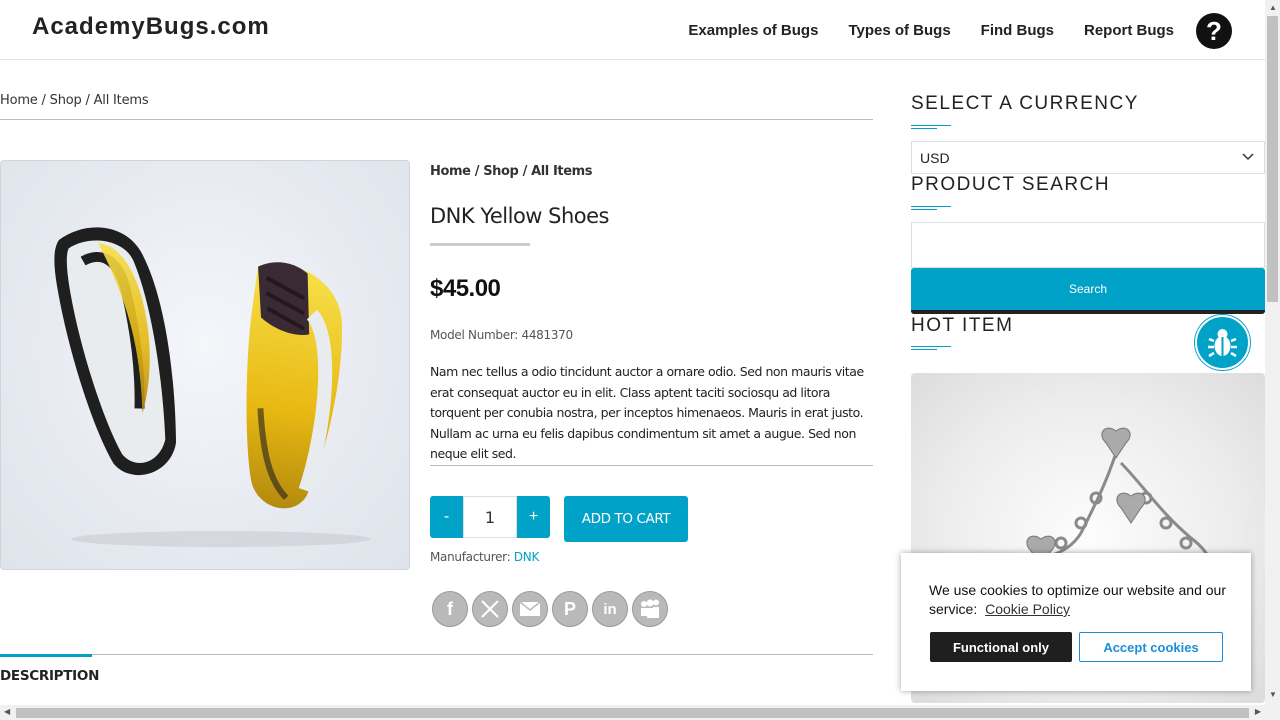 The height and width of the screenshot is (720, 1280). Describe the element at coordinates (446, 517) in the screenshot. I see `quantity-decrease-button: -` at that location.